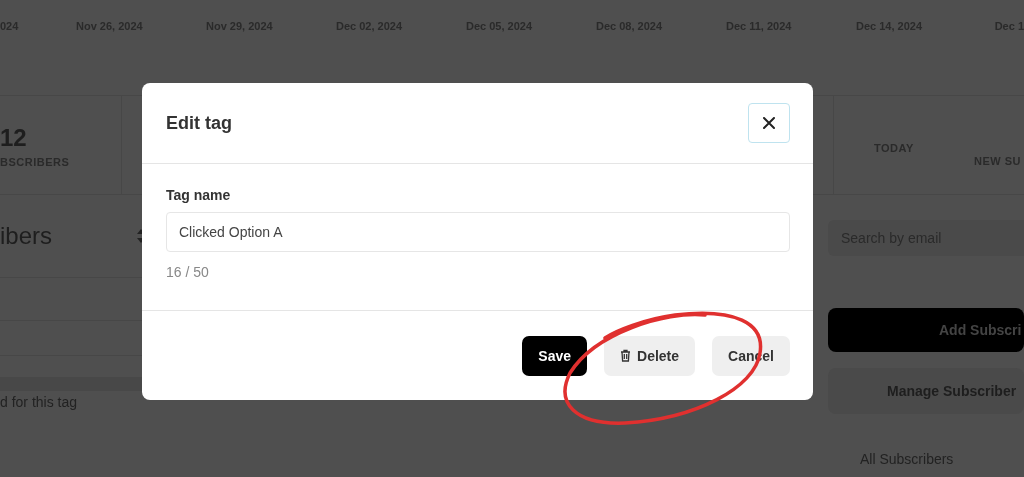  I want to click on dialog-title: Edit tag, so click(199, 123).